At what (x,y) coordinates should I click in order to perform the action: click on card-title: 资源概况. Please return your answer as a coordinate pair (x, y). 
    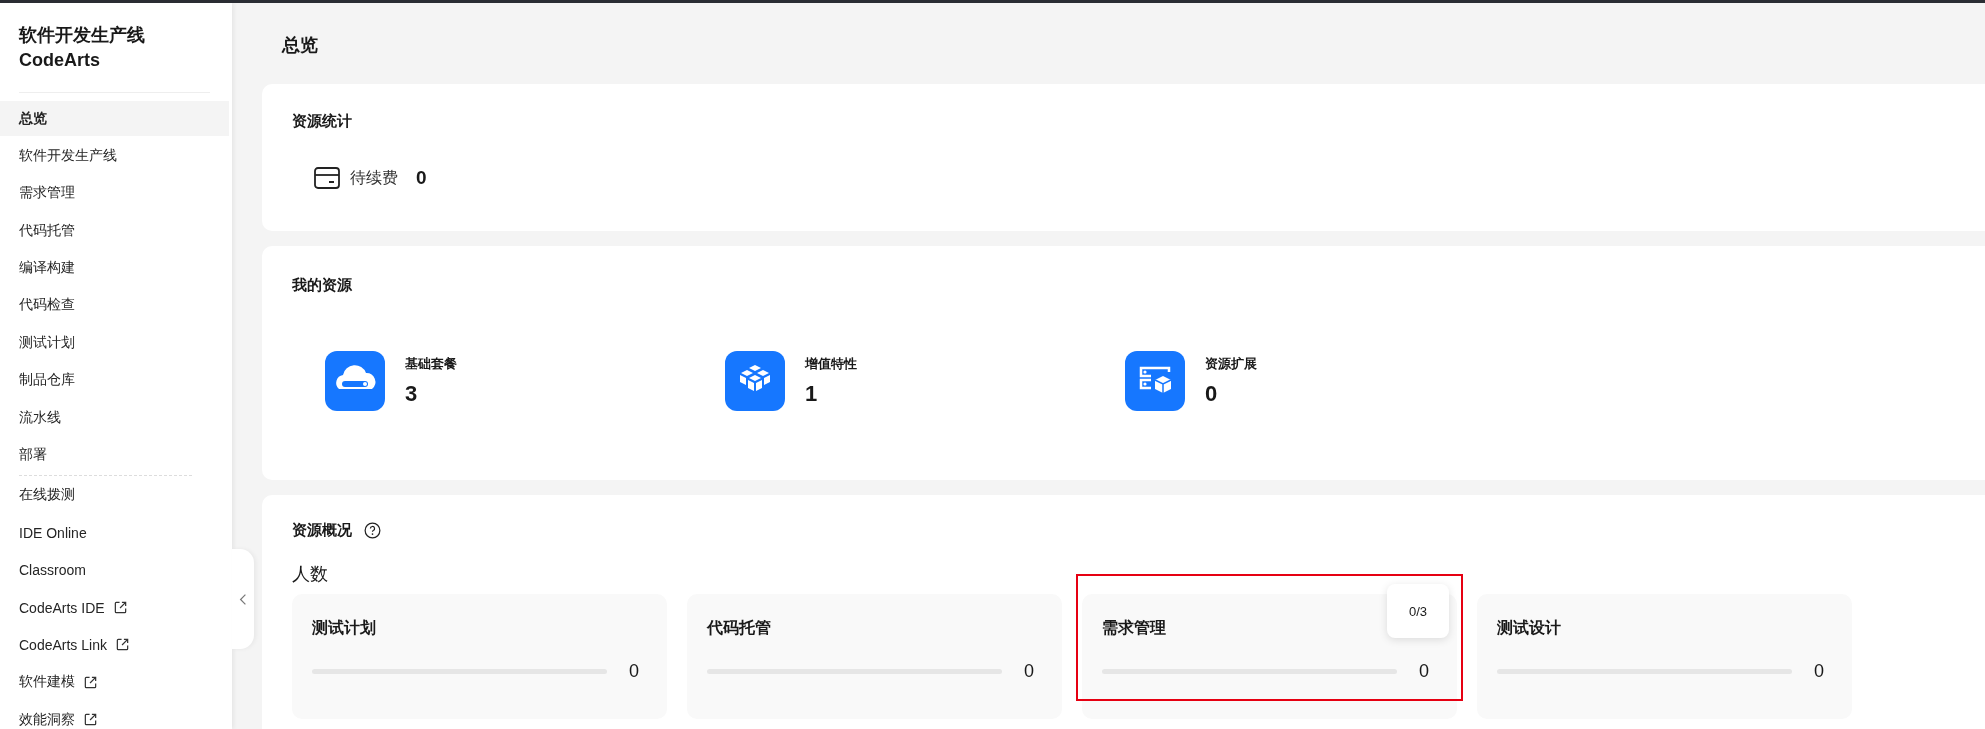
    Looking at the image, I should click on (322, 530).